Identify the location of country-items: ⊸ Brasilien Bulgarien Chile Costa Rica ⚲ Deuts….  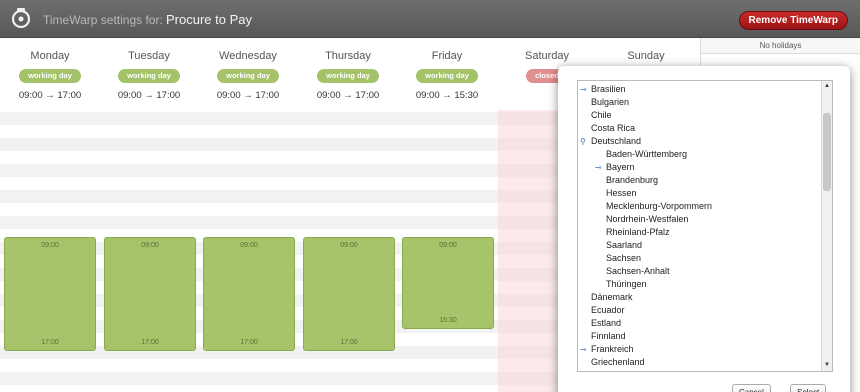
(645, 225).